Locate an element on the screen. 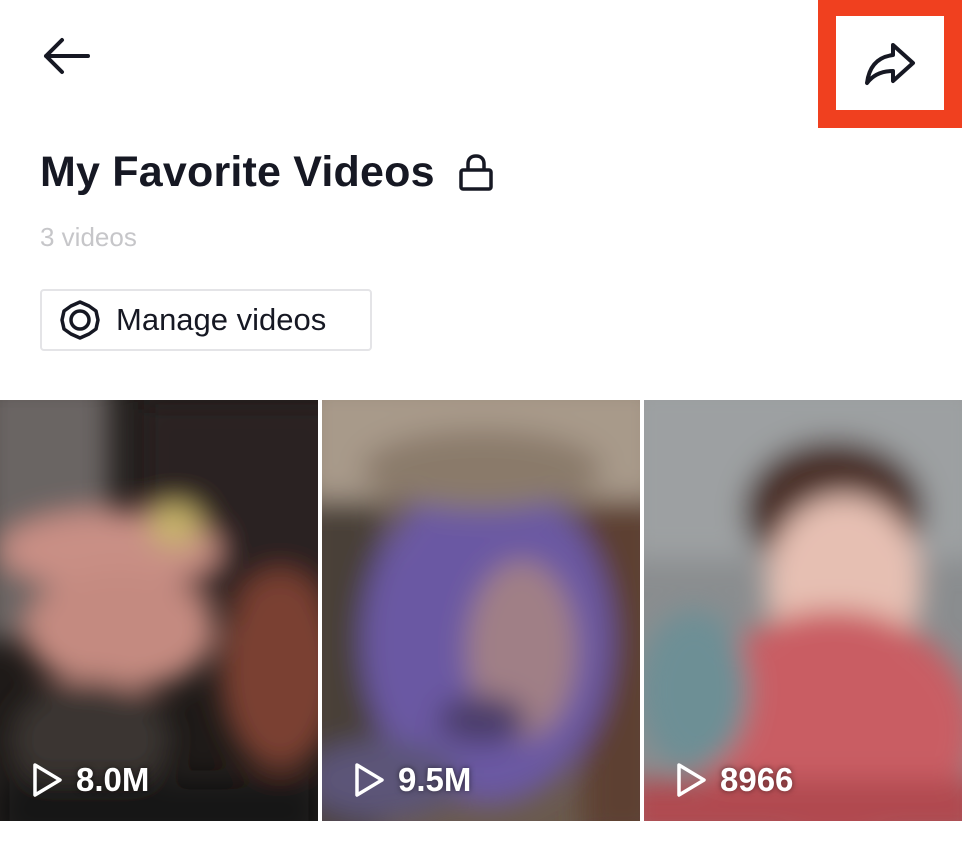 The image size is (962, 863). back-button is located at coordinates (66, 56).